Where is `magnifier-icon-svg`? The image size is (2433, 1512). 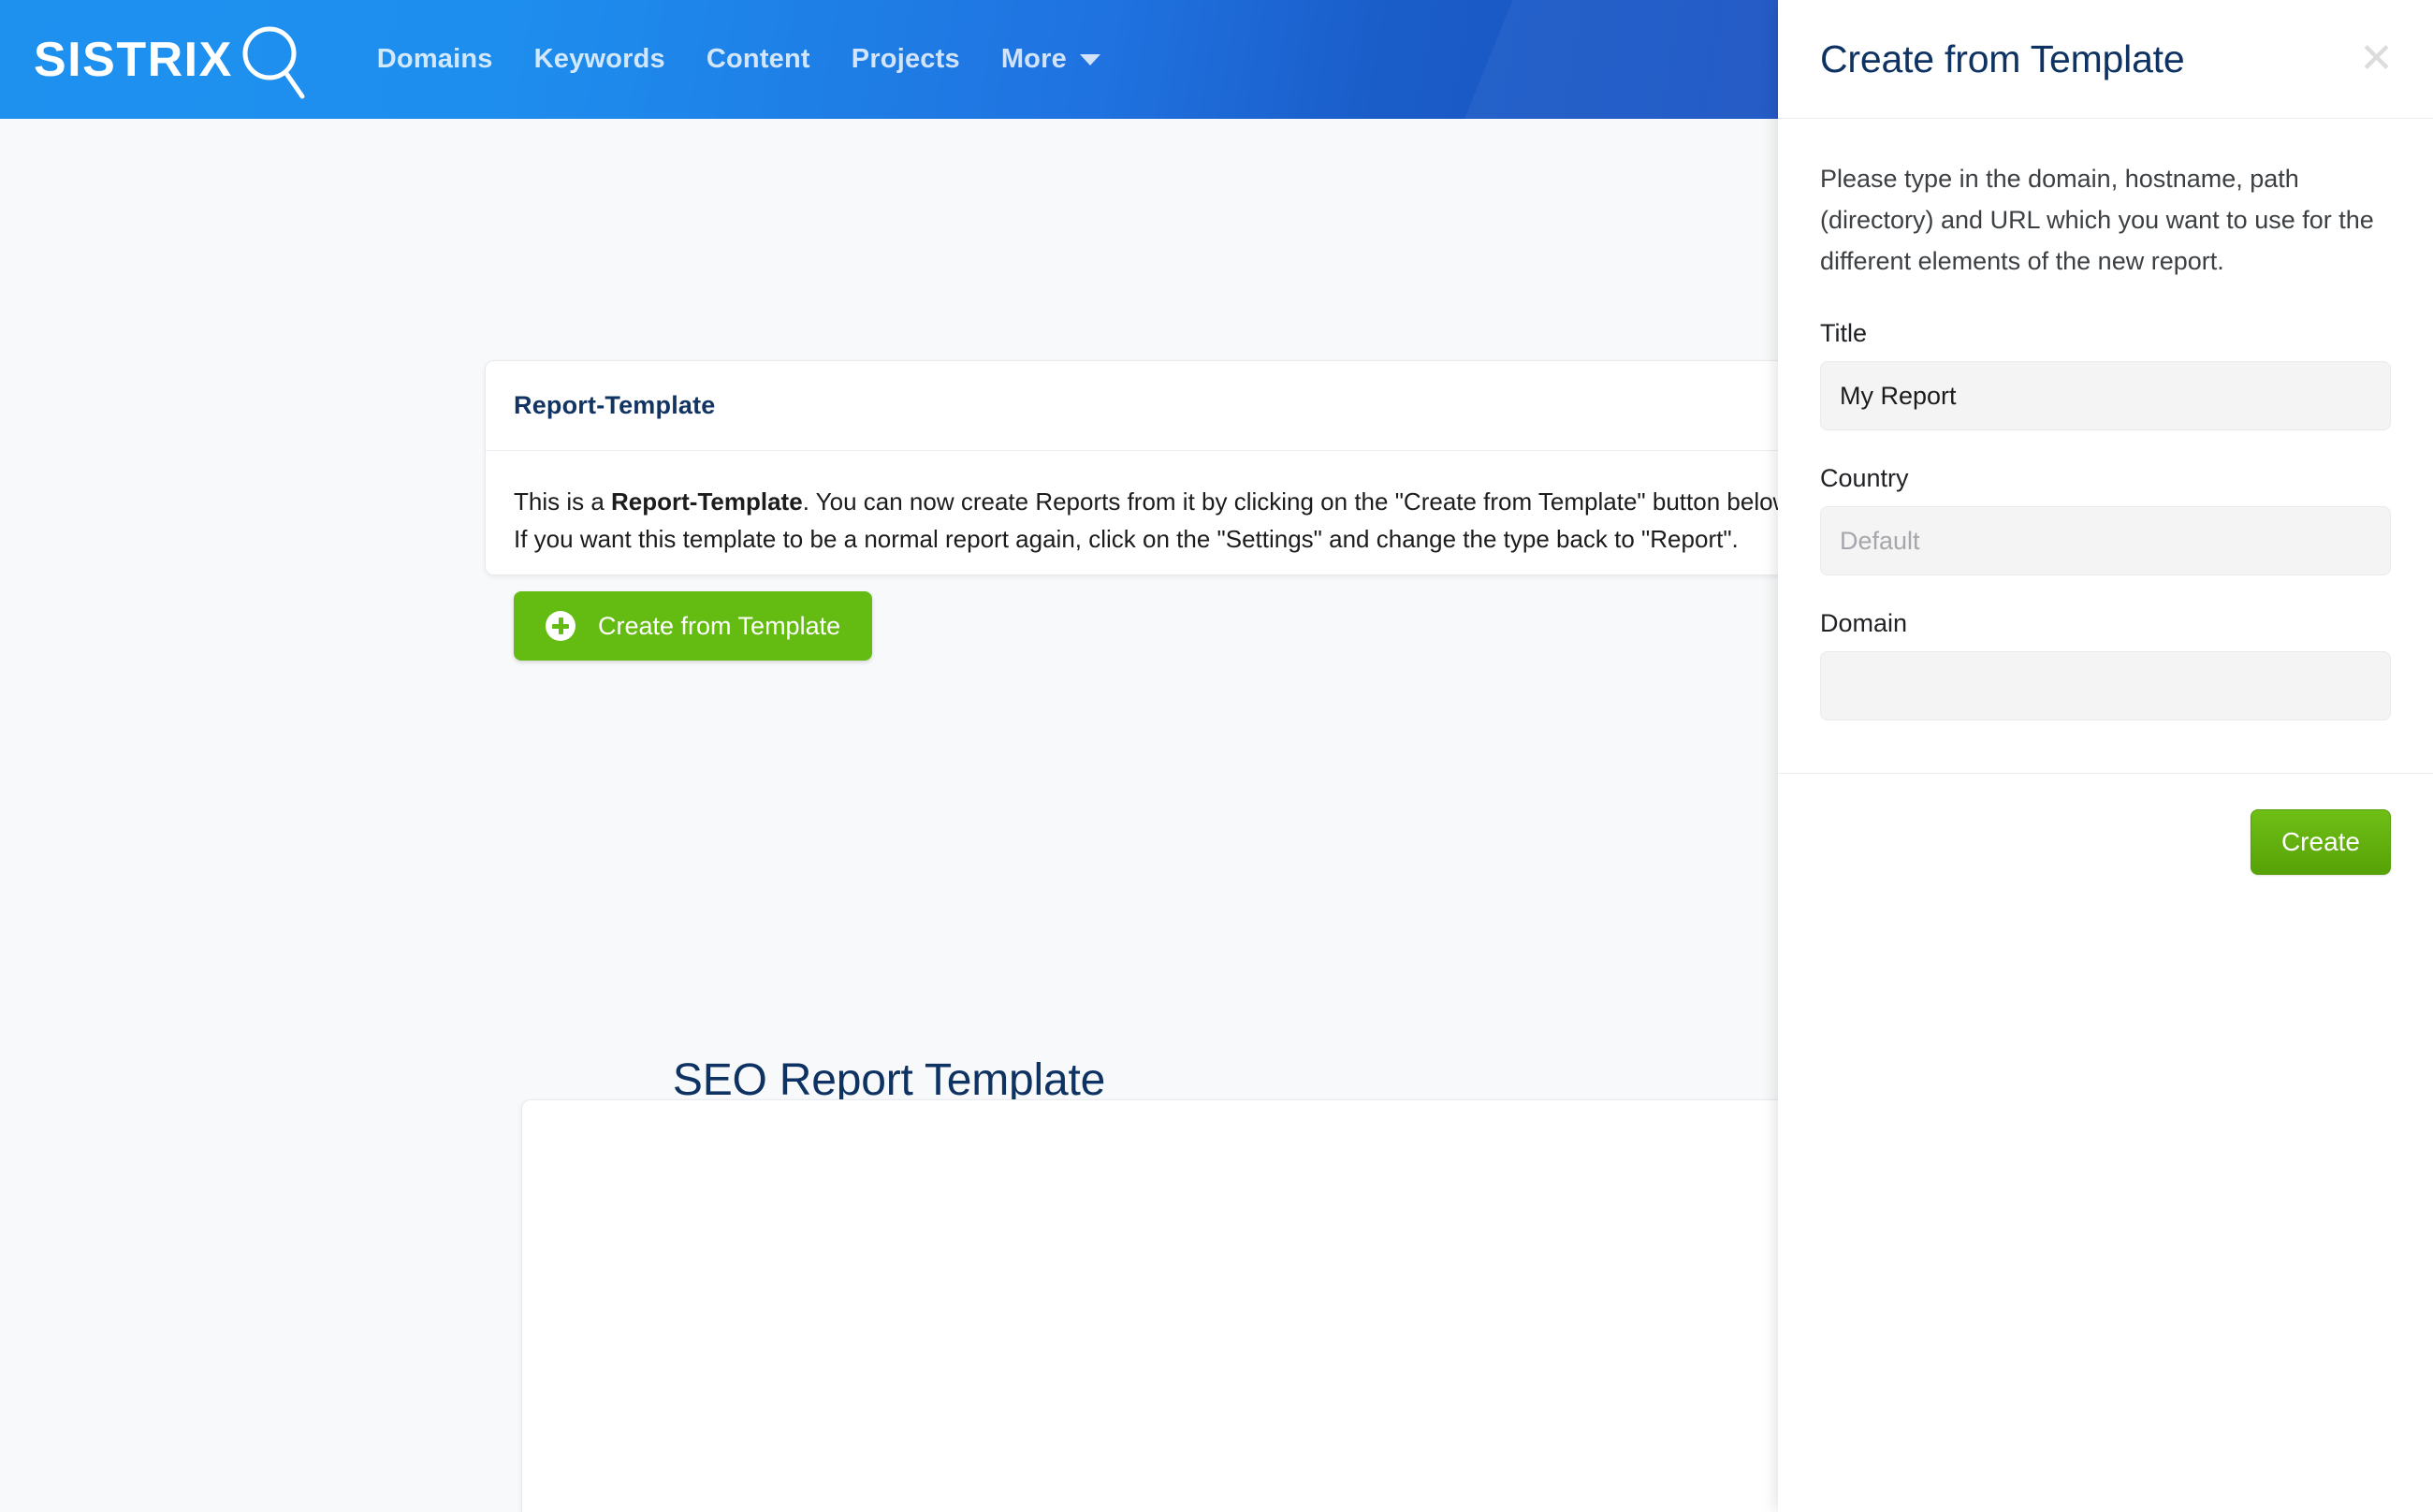
magnifier-icon-svg is located at coordinates (273, 62).